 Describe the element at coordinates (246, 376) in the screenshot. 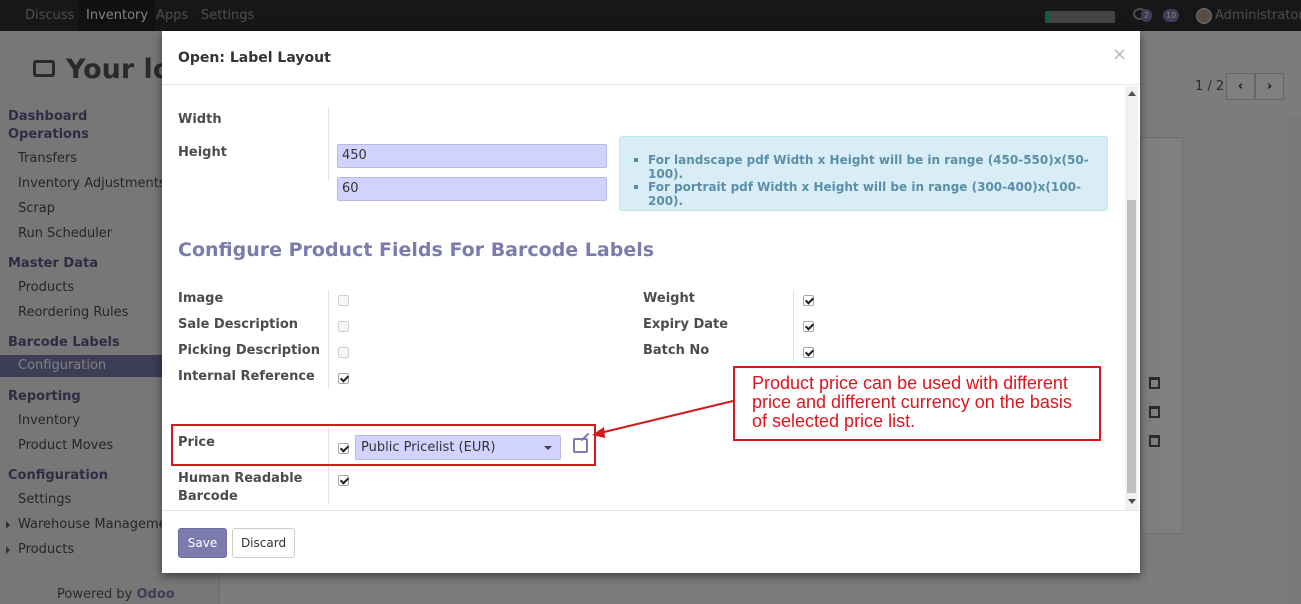

I see `internal-reference-label: Internal Reference` at that location.